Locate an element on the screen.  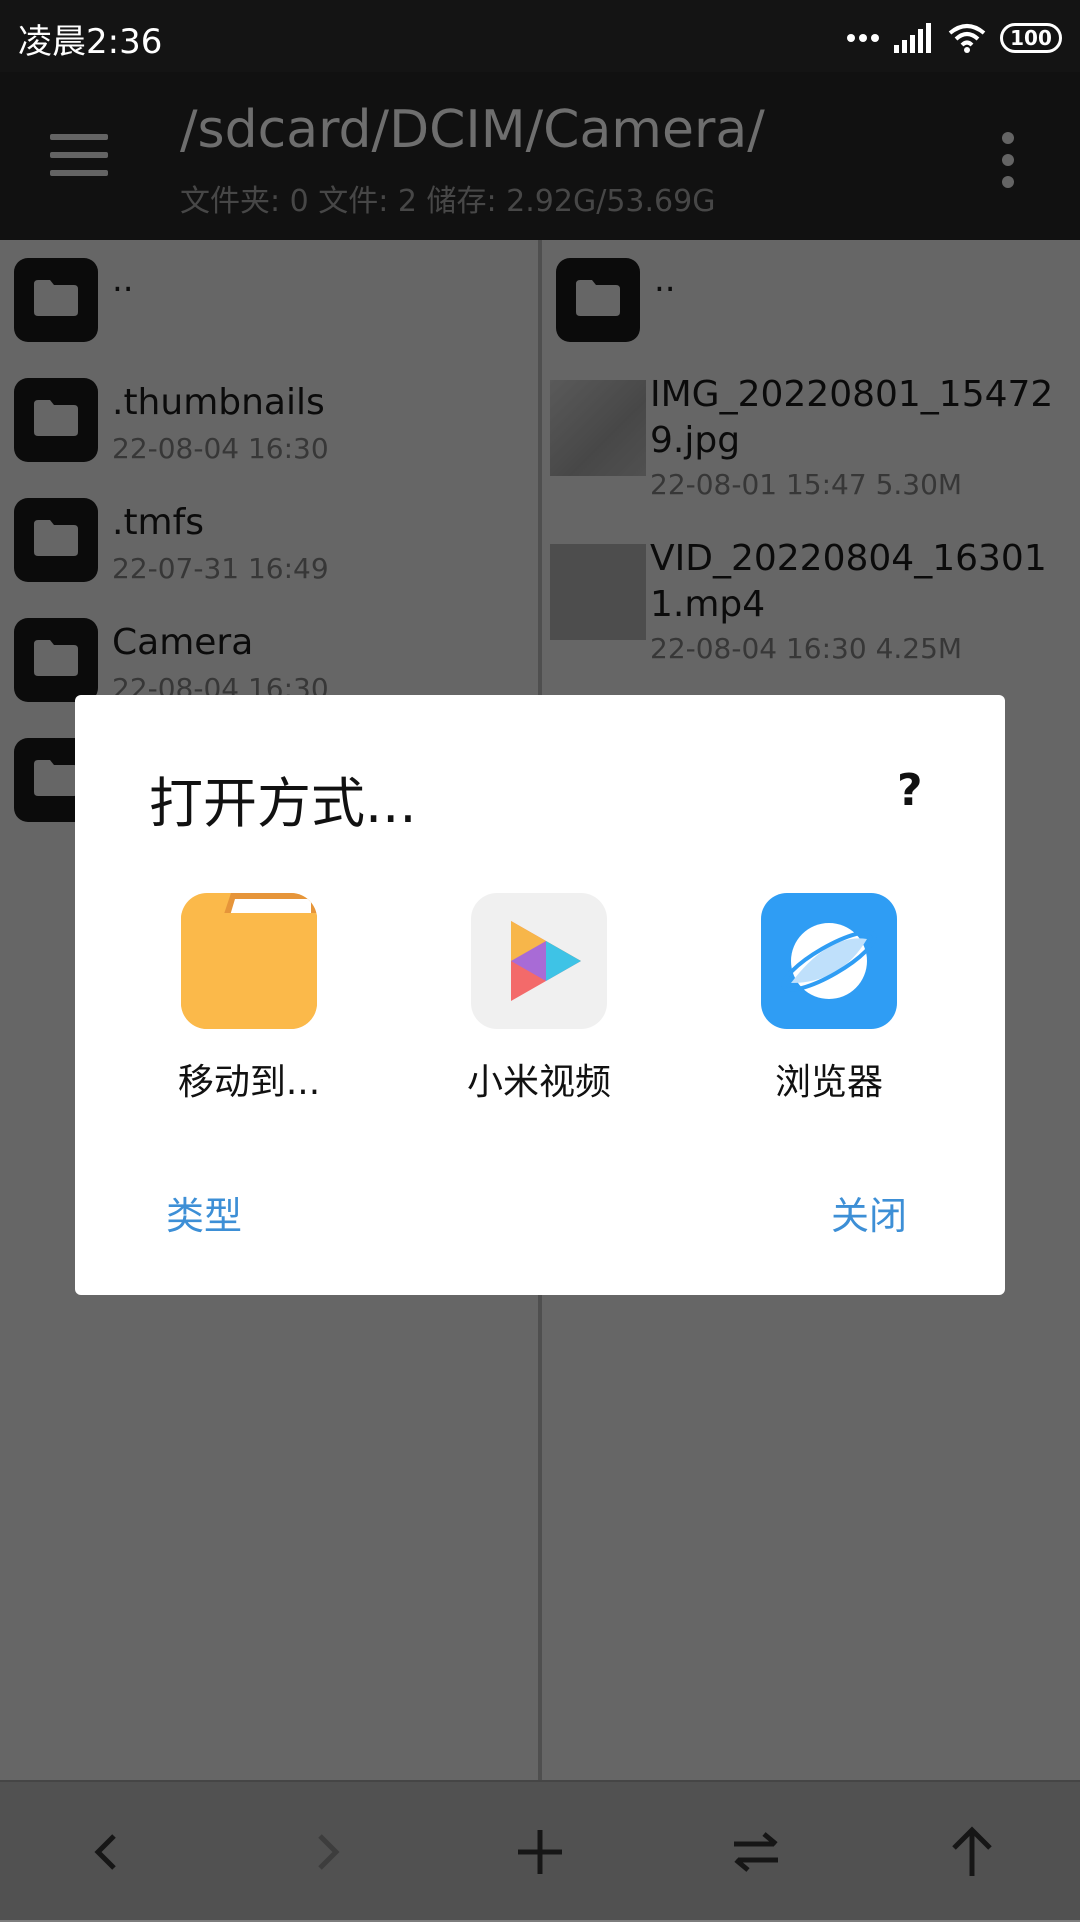
app-label: 浏览器 is located at coordinates (828, 1082).